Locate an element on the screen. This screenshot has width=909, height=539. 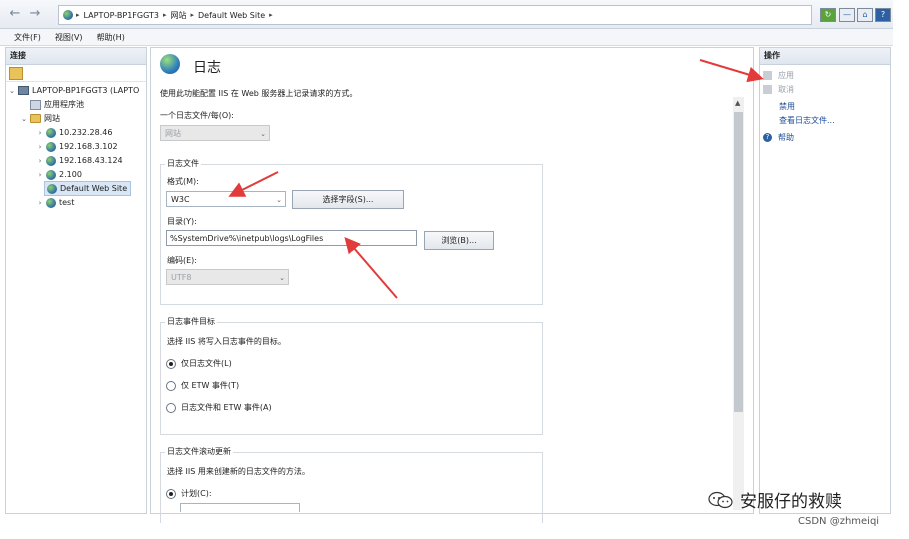
app-pool-icon is located at coordinates (35, 104).